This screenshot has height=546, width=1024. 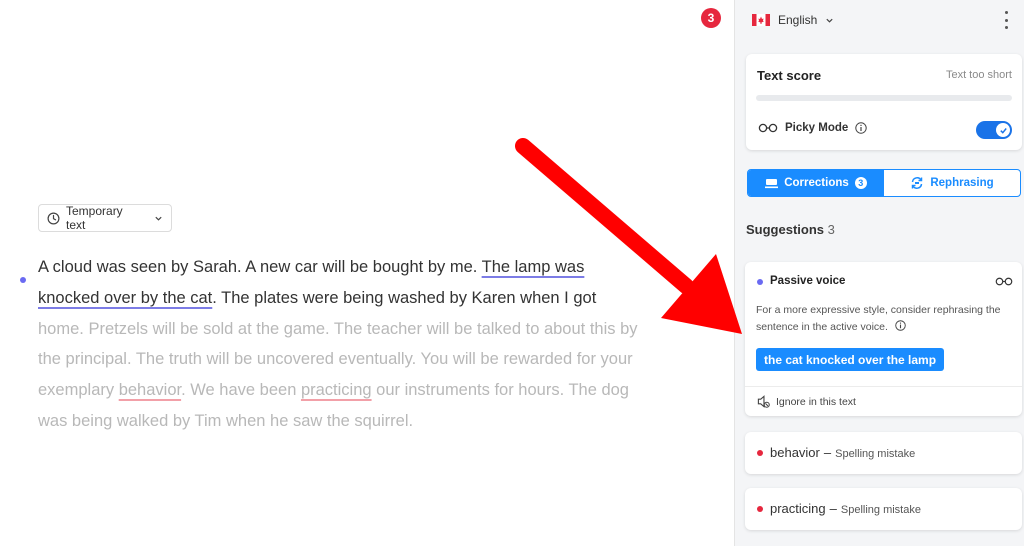 What do you see at coordinates (798, 20) in the screenshot?
I see `language-label: English` at bounding box center [798, 20].